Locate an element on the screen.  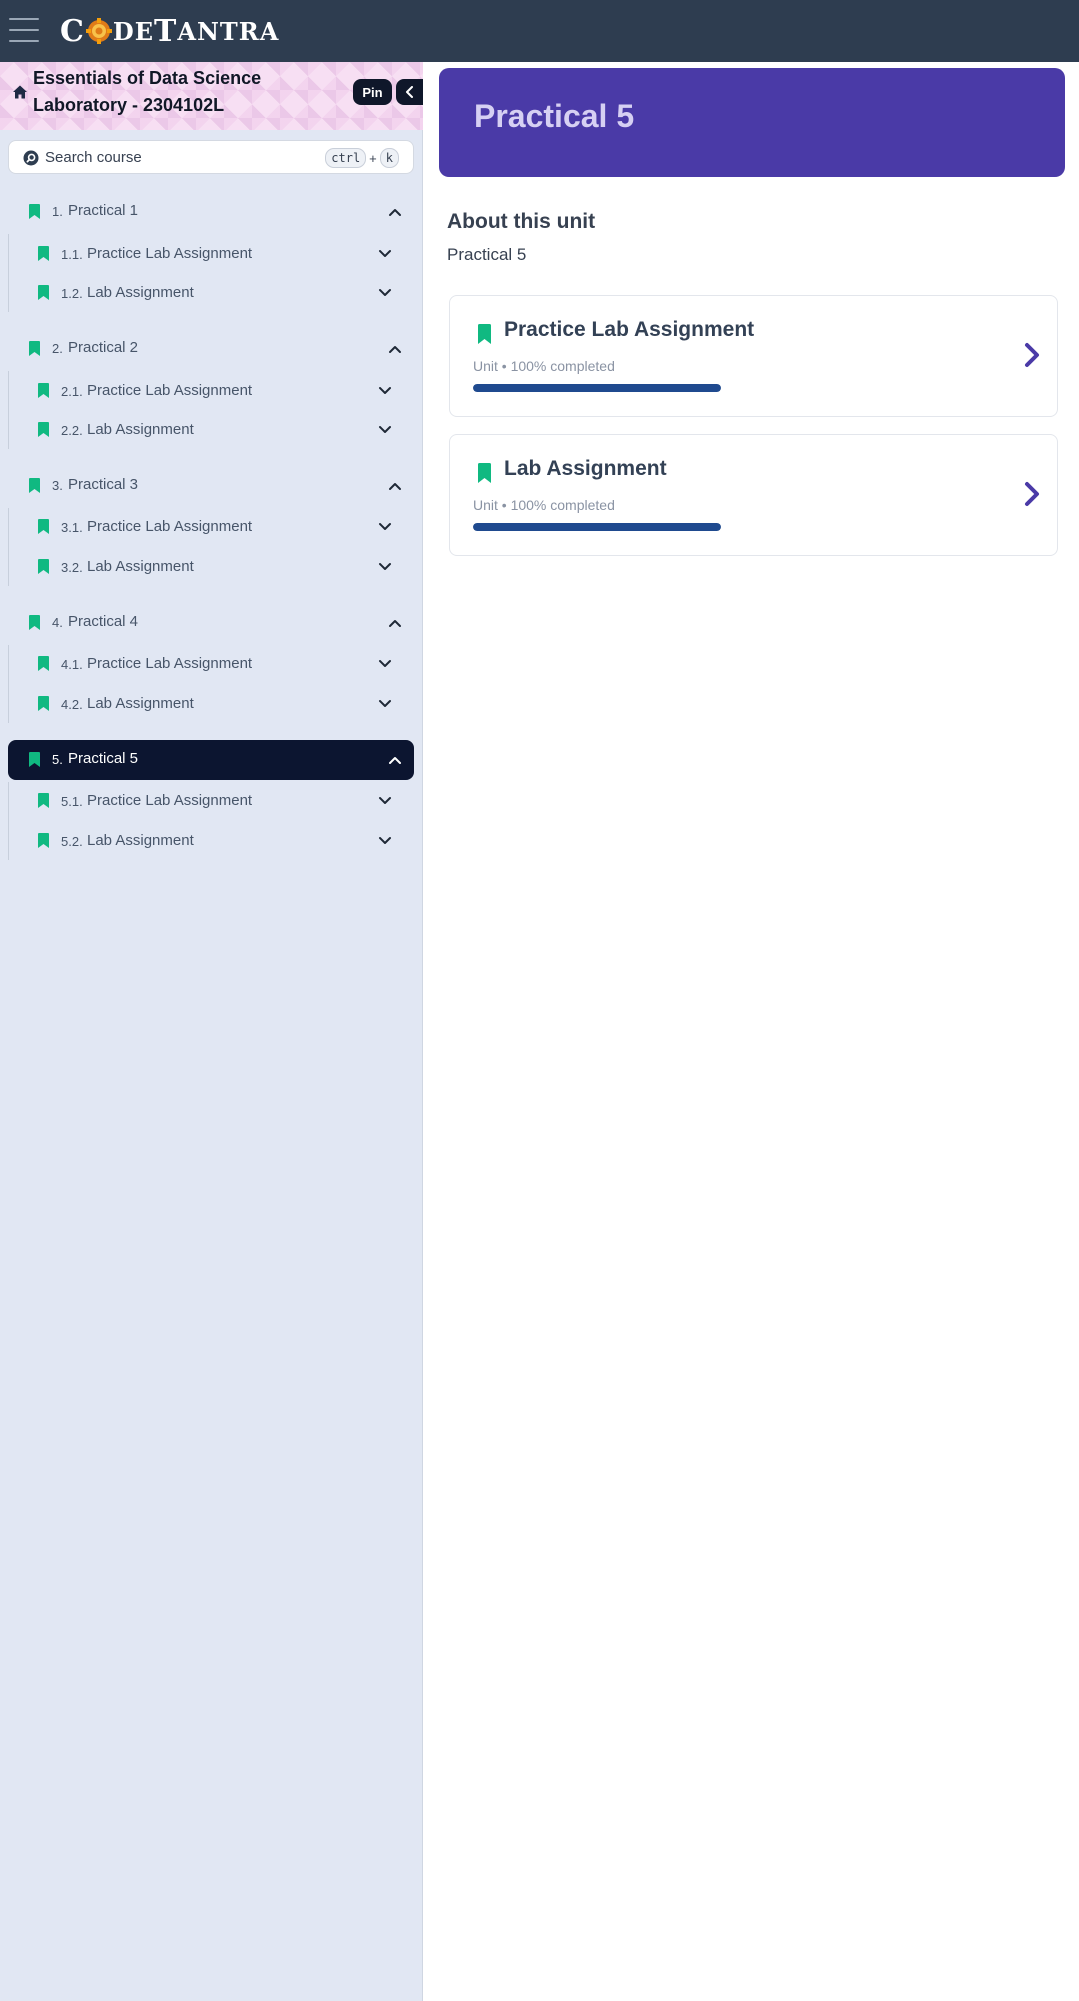
lesson-4-1: 4.1. Practice Lab Assignment is located at coordinates (211, 663).